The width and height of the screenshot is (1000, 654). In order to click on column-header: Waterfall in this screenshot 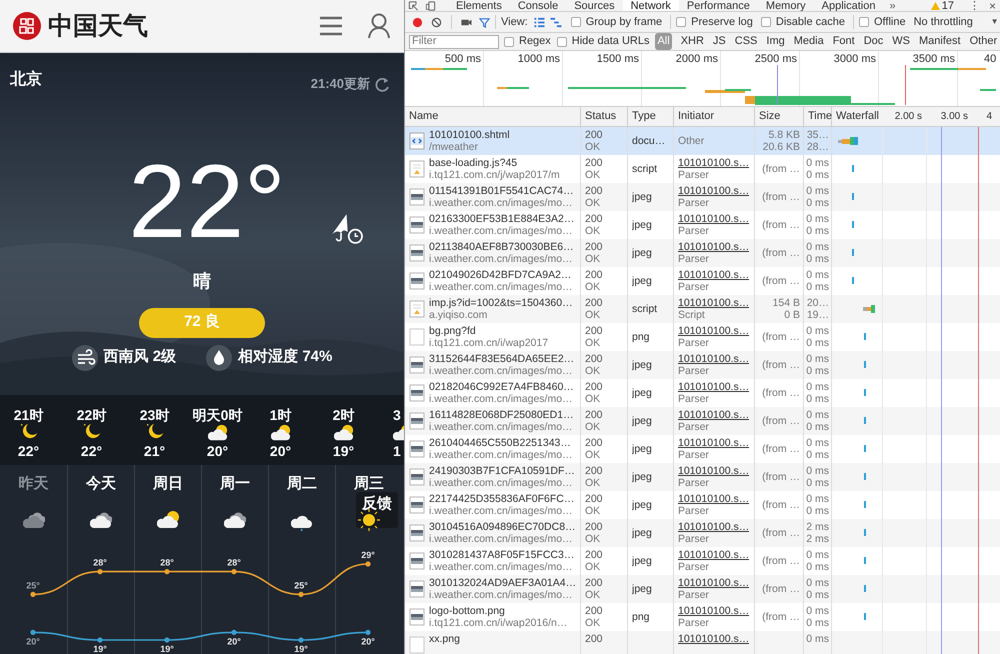, I will do `click(858, 116)`.